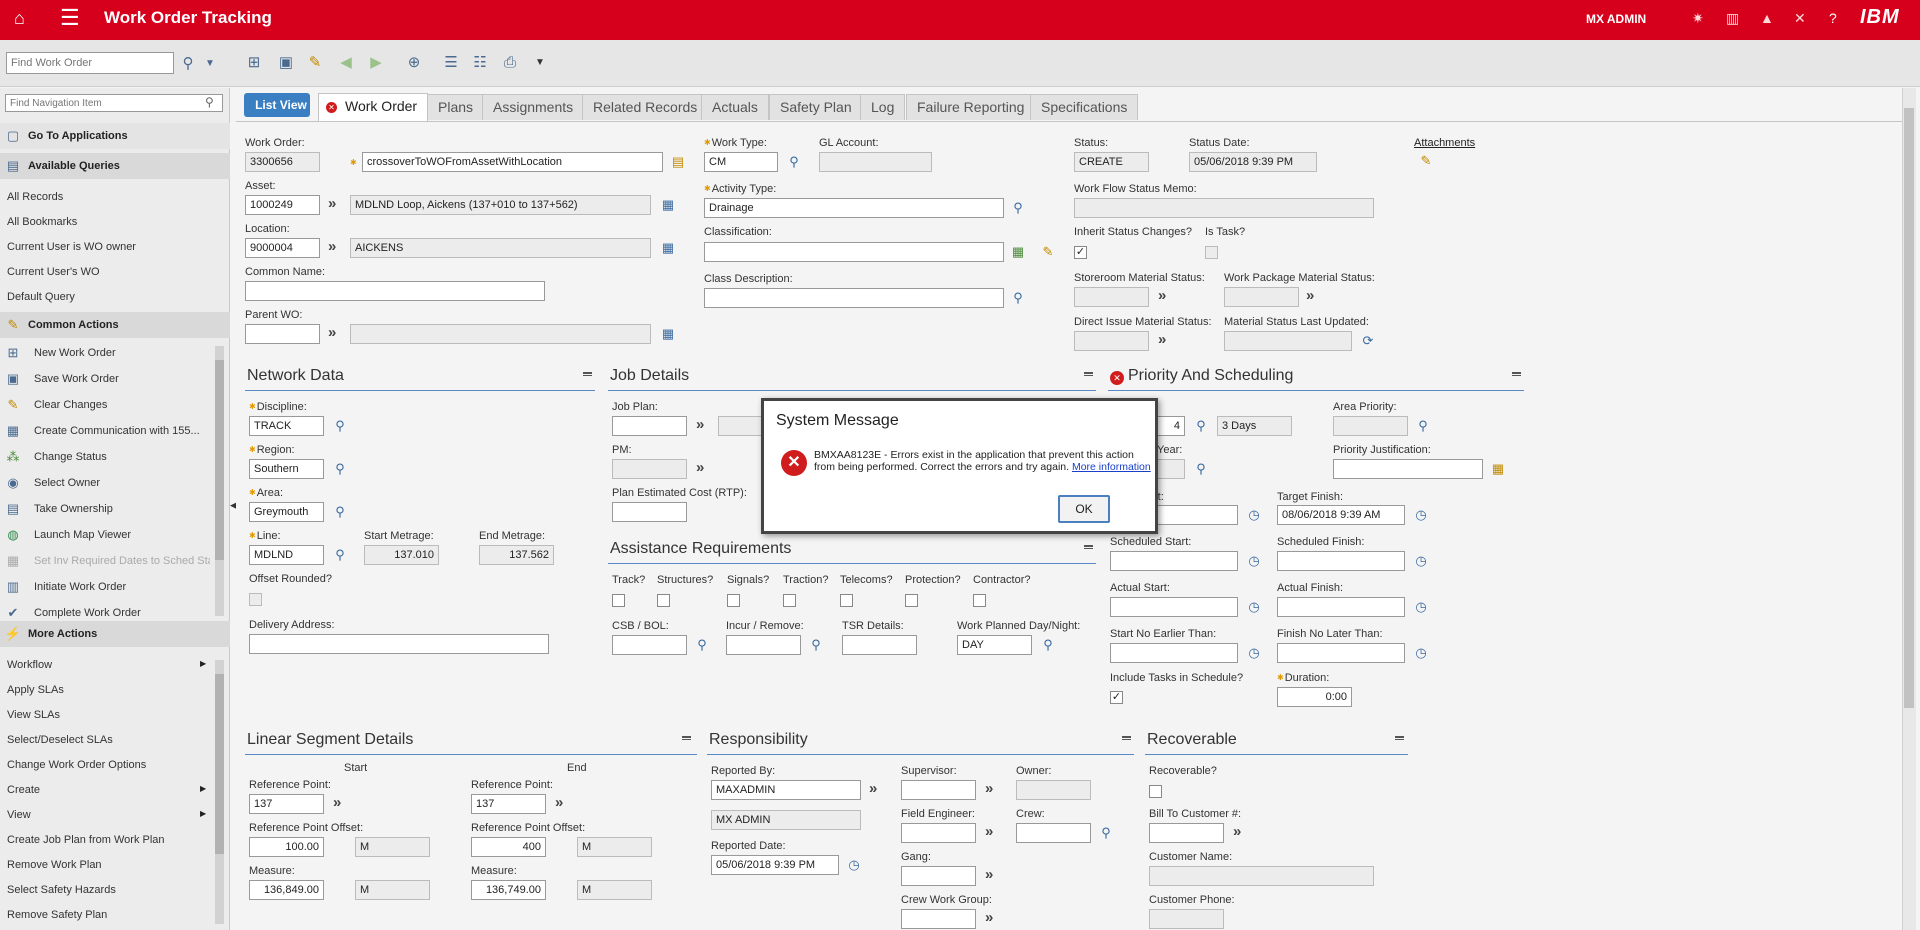 The image size is (1920, 930). What do you see at coordinates (938, 833) in the screenshot?
I see `field-engineer-field` at bounding box center [938, 833].